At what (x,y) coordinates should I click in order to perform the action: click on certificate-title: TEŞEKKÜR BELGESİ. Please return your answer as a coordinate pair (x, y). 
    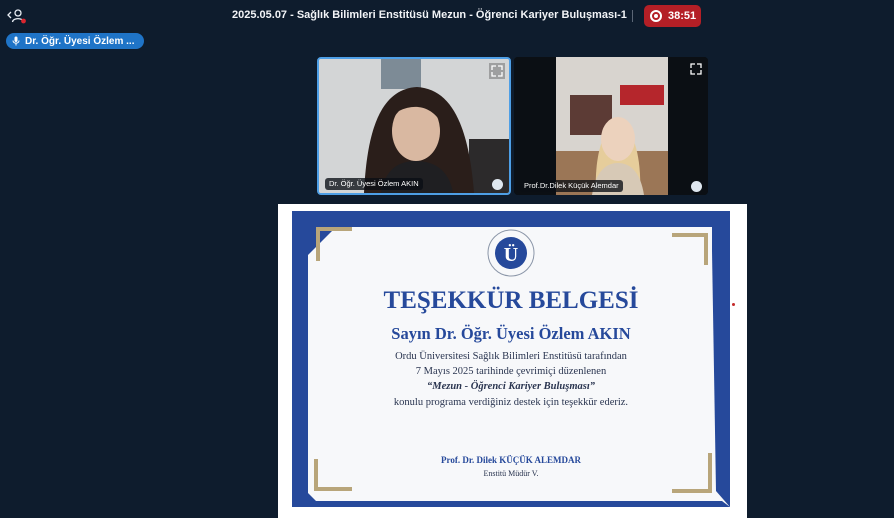
    Looking at the image, I should click on (511, 300).